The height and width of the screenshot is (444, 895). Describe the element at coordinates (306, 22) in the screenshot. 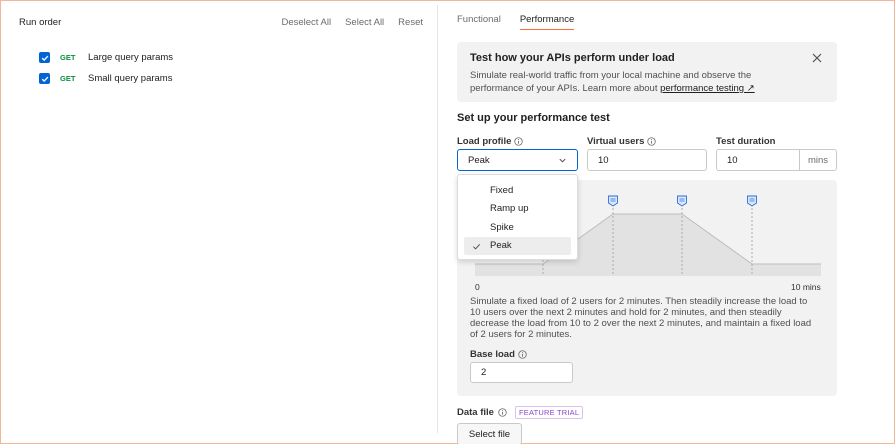

I see `deselect-all-button: Deselect All` at that location.